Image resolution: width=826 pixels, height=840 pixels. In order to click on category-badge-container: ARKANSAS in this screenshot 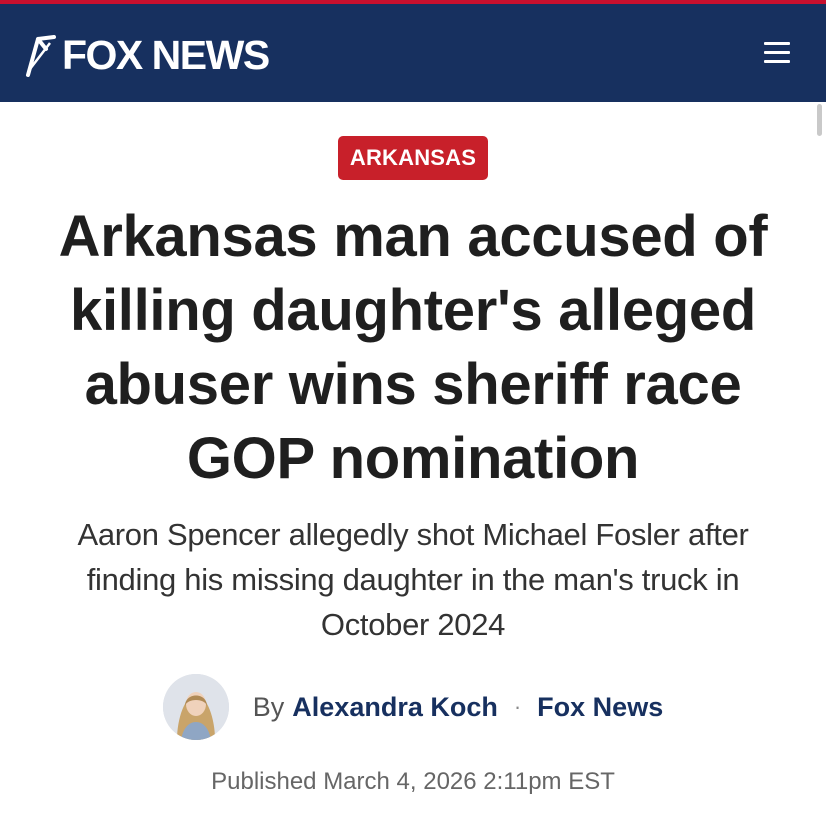, I will do `click(413, 158)`.